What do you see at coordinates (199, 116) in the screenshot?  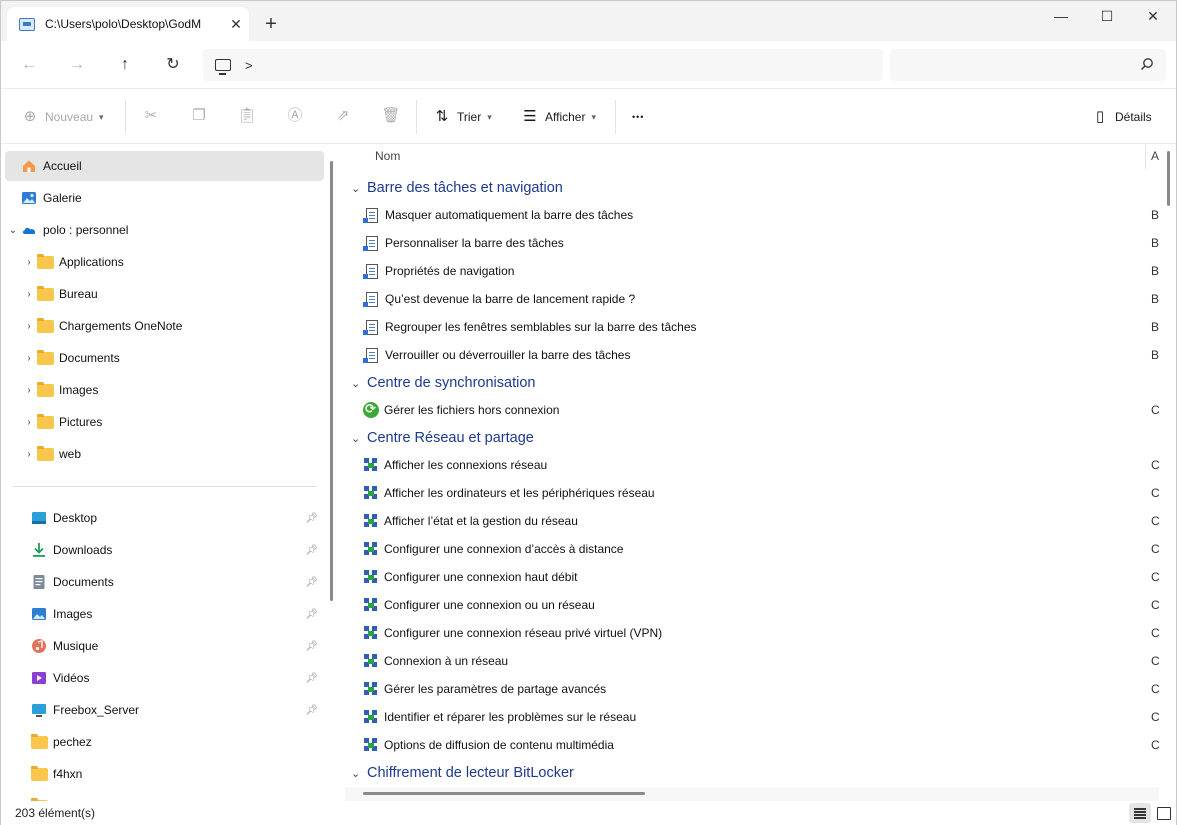 I see `copy-icon: ❐` at bounding box center [199, 116].